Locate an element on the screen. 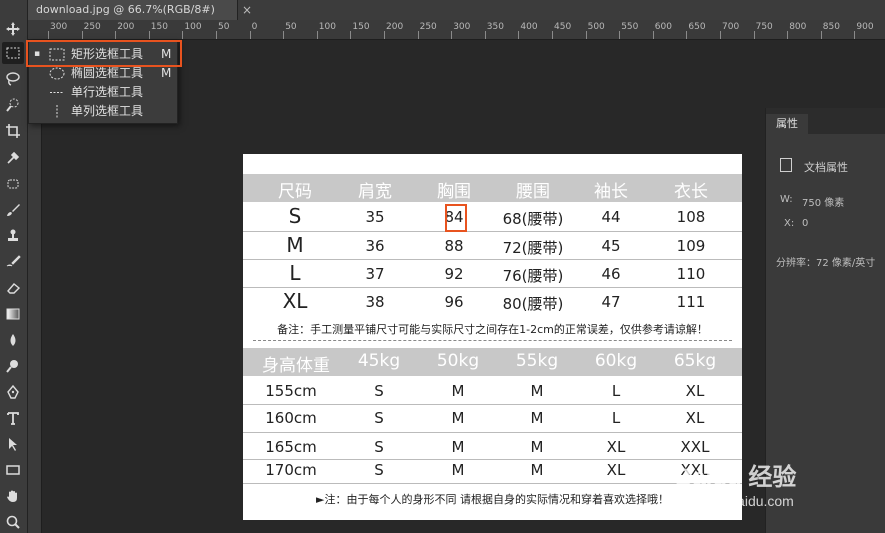 The width and height of the screenshot is (885, 533). height-cell: 165cm is located at coordinates (291, 447).